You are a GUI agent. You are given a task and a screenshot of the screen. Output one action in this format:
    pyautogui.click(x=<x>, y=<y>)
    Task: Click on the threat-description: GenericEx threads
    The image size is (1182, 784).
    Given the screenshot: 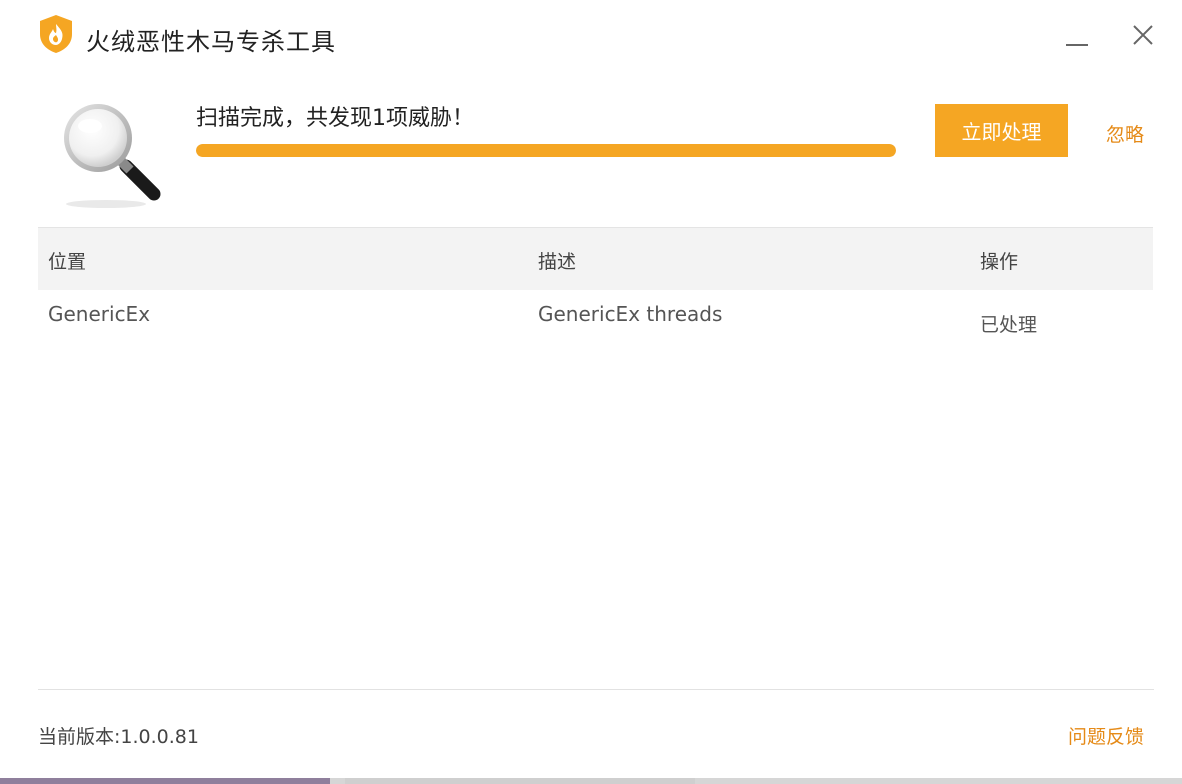 What is the action you would take?
    pyautogui.click(x=630, y=314)
    